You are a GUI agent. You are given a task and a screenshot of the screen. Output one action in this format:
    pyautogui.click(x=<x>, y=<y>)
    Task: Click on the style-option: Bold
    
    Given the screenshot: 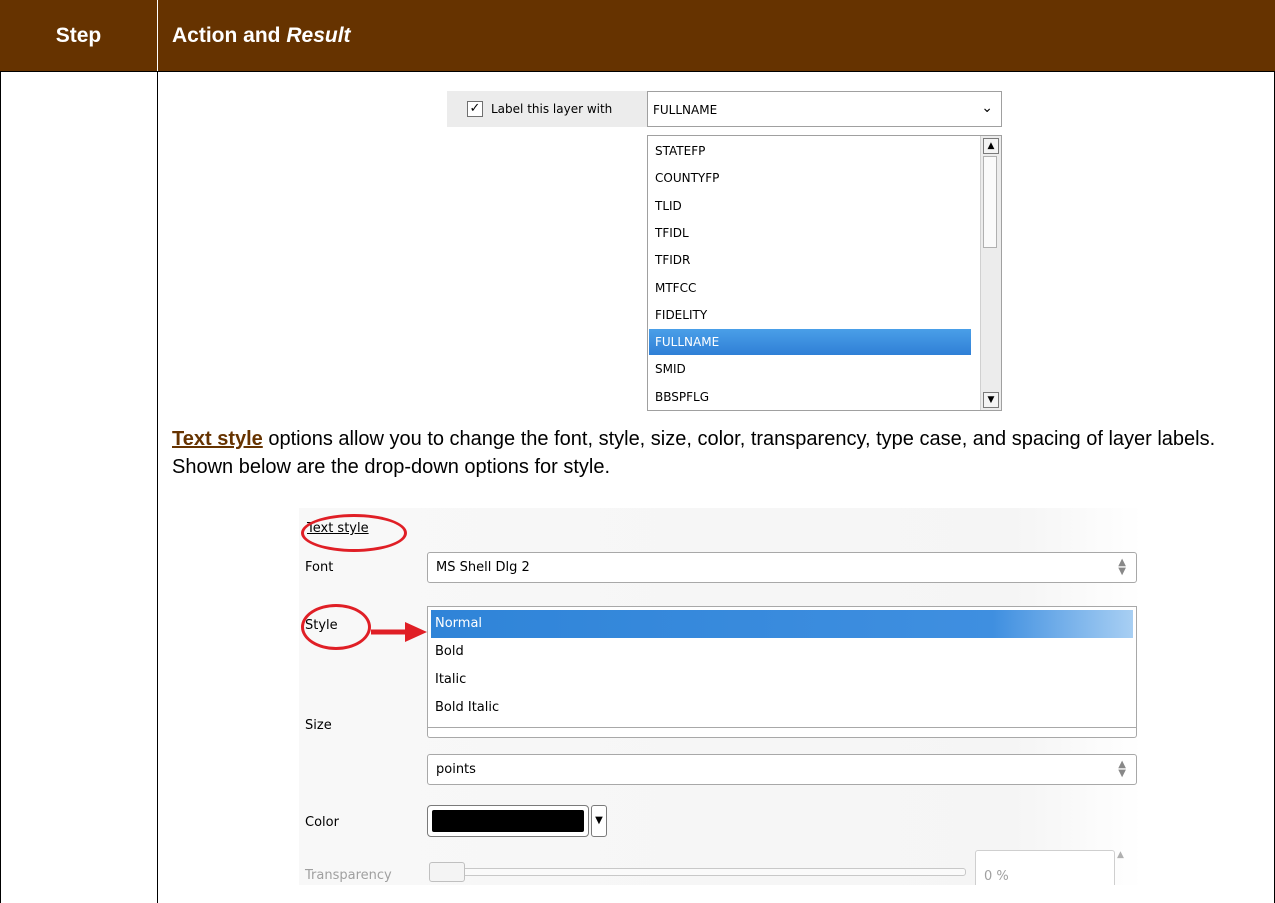 What is the action you would take?
    pyautogui.click(x=782, y=652)
    